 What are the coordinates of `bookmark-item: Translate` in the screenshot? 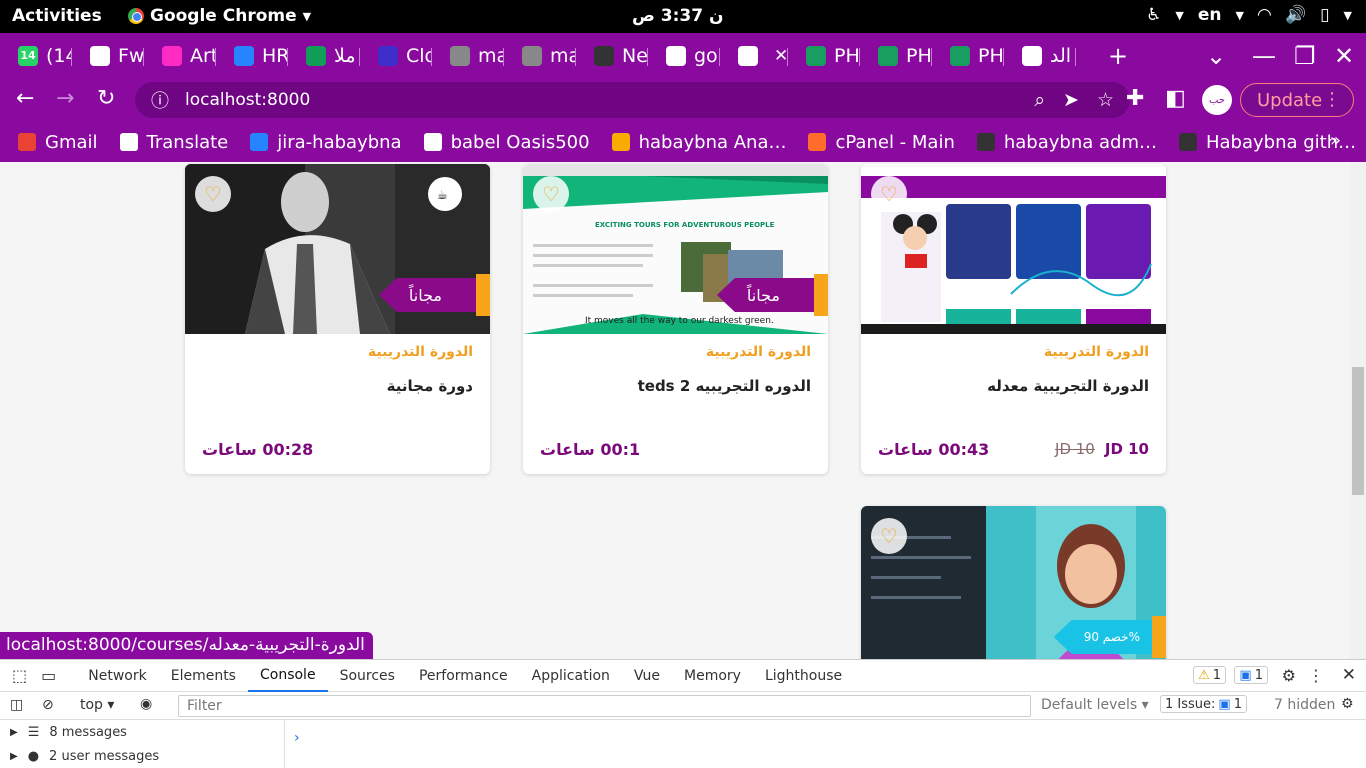 It's located at (173, 142).